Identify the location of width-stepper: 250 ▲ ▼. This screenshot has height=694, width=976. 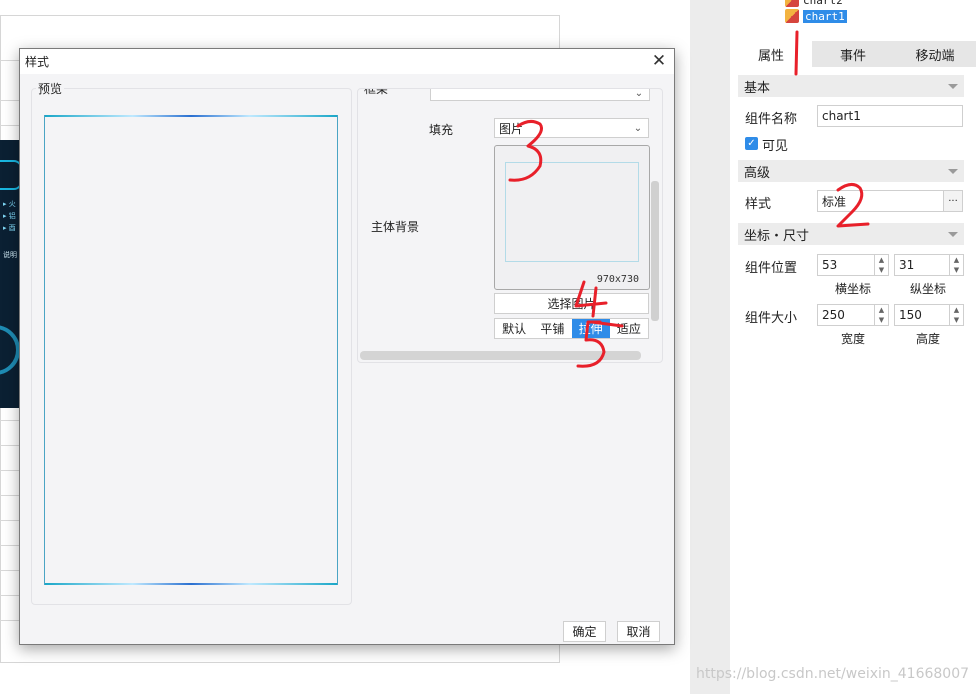
(853, 315).